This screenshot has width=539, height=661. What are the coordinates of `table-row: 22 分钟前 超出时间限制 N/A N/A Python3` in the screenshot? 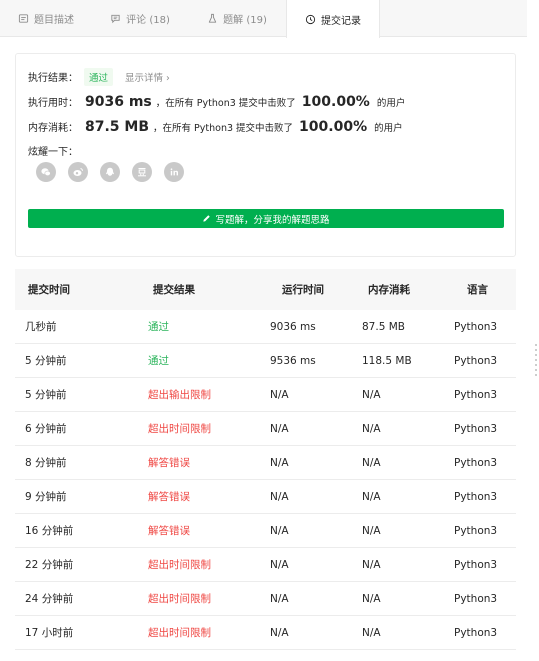 It's located at (265, 565).